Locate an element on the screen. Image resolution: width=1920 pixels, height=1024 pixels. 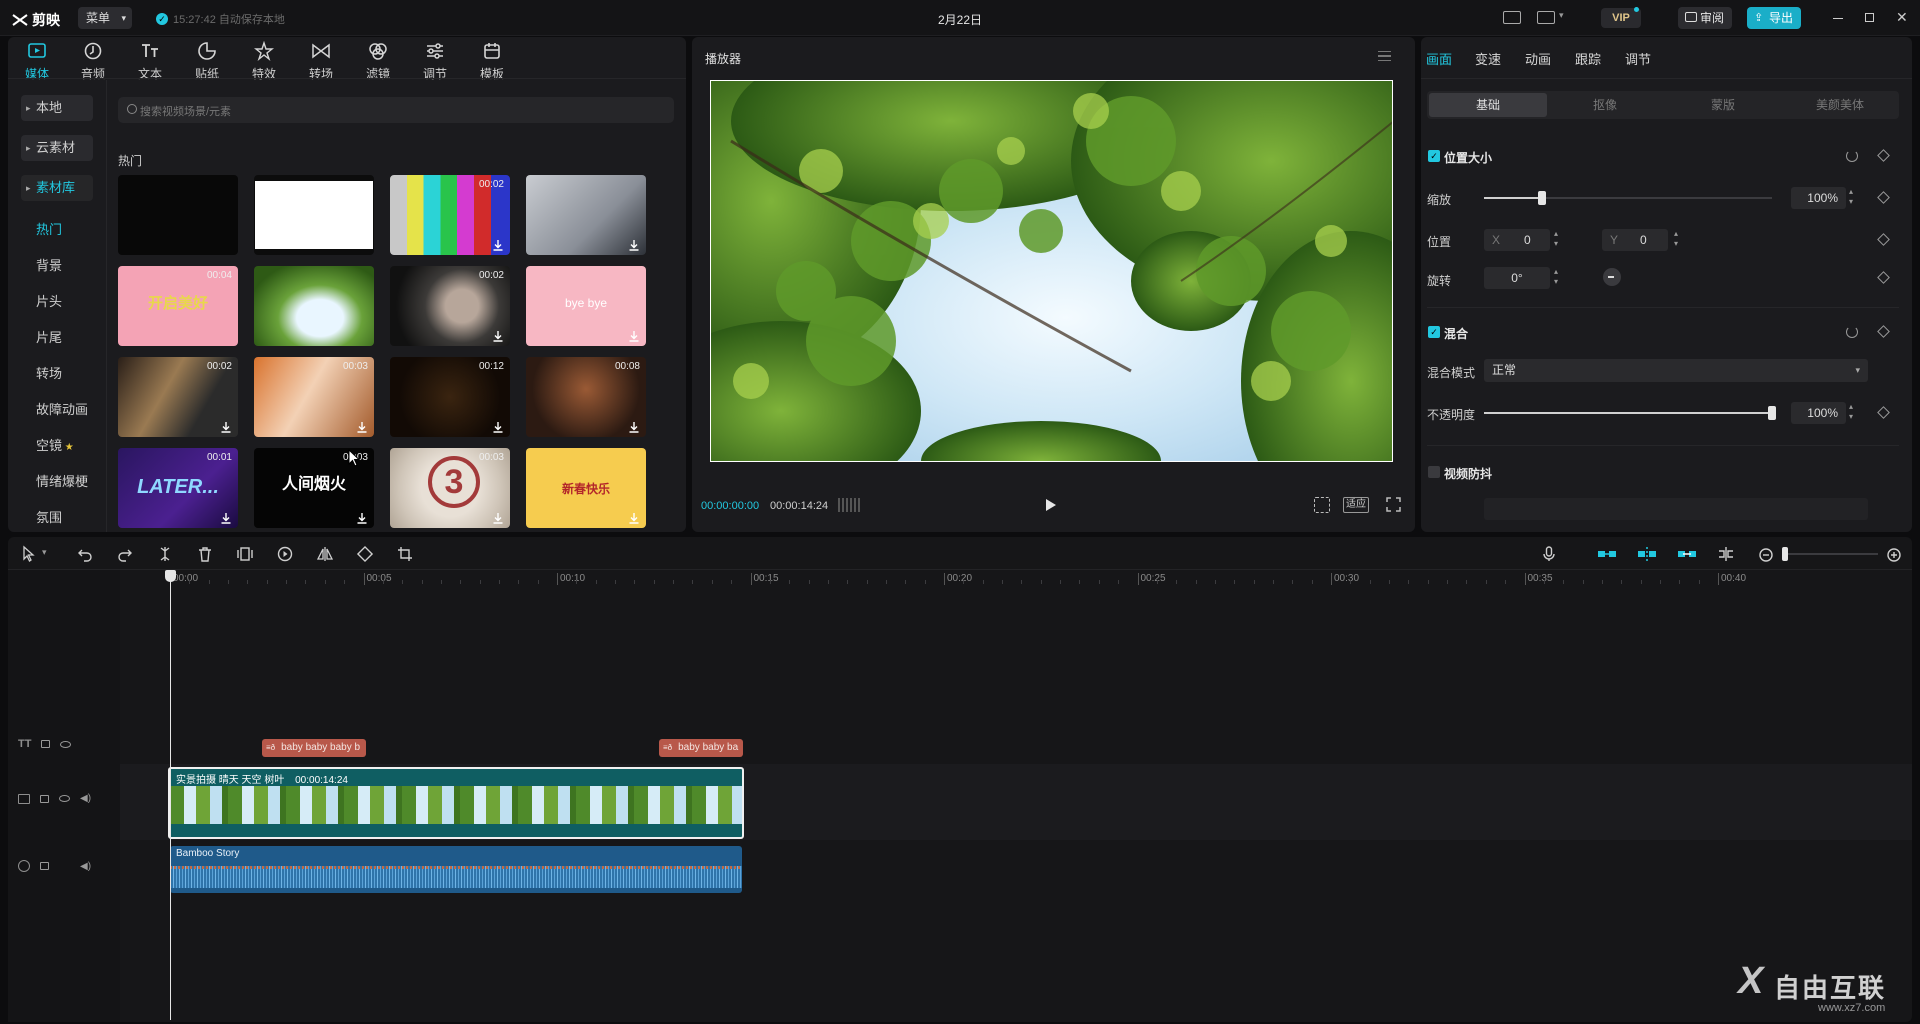
toolbar-tab-media: 媒体 is located at coordinates (37, 61).